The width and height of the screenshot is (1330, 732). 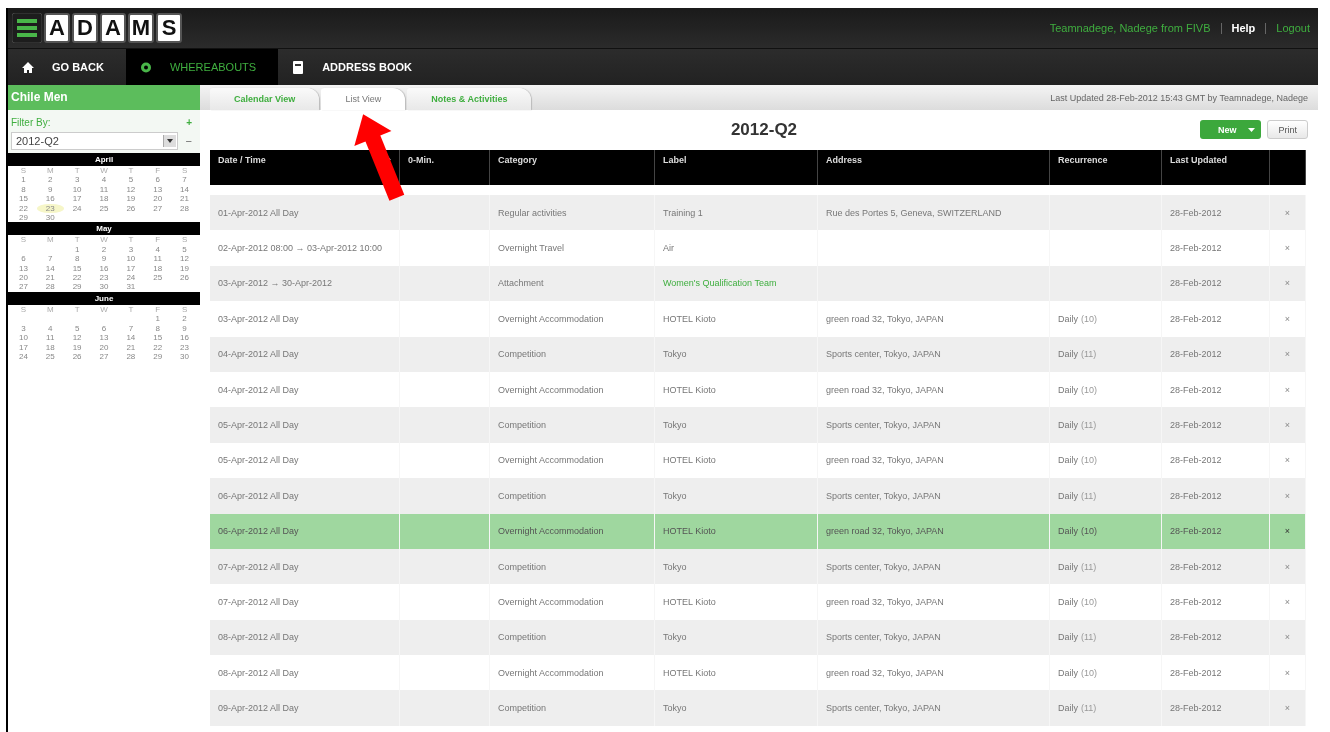 I want to click on calendar-day: 14, so click(x=184, y=189).